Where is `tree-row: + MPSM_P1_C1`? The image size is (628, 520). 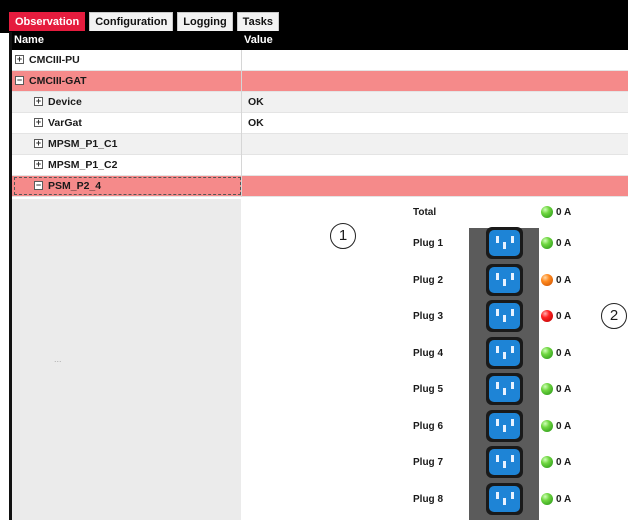 tree-row: + MPSM_P1_C1 is located at coordinates (320, 144).